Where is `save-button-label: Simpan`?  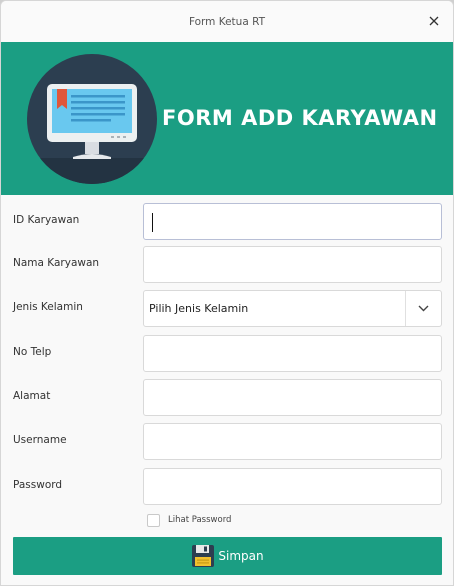
save-button-label: Simpan is located at coordinates (241, 556).